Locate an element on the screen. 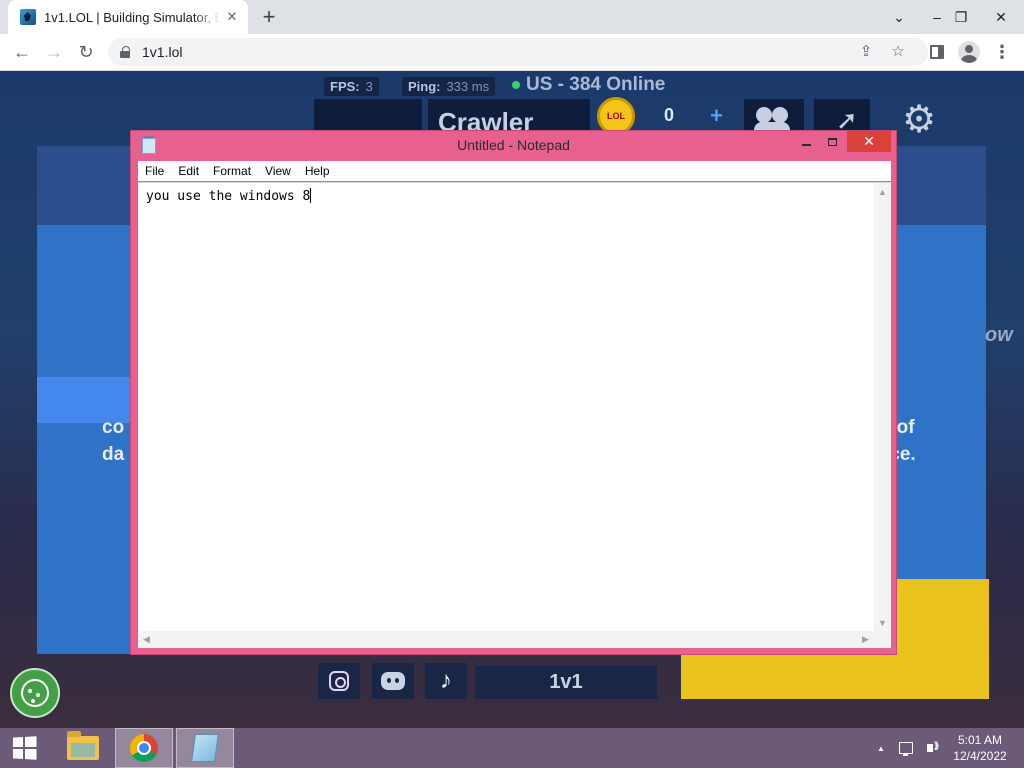 The image size is (1024, 768). volume-icon is located at coordinates (932, 746).